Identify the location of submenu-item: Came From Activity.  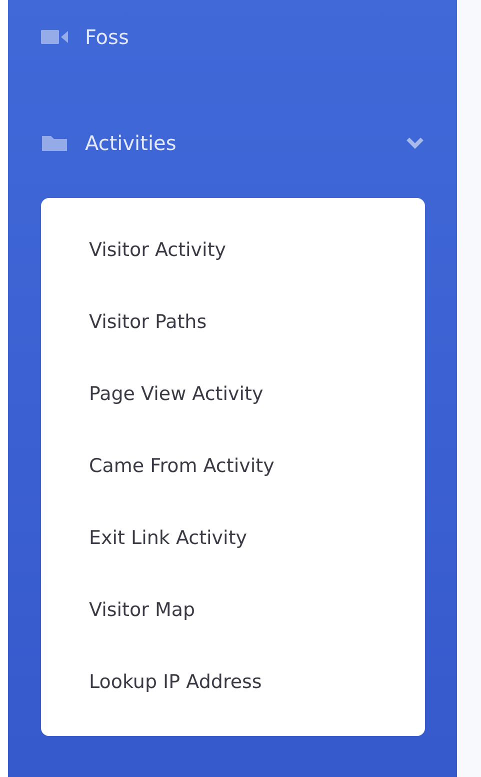
(233, 466).